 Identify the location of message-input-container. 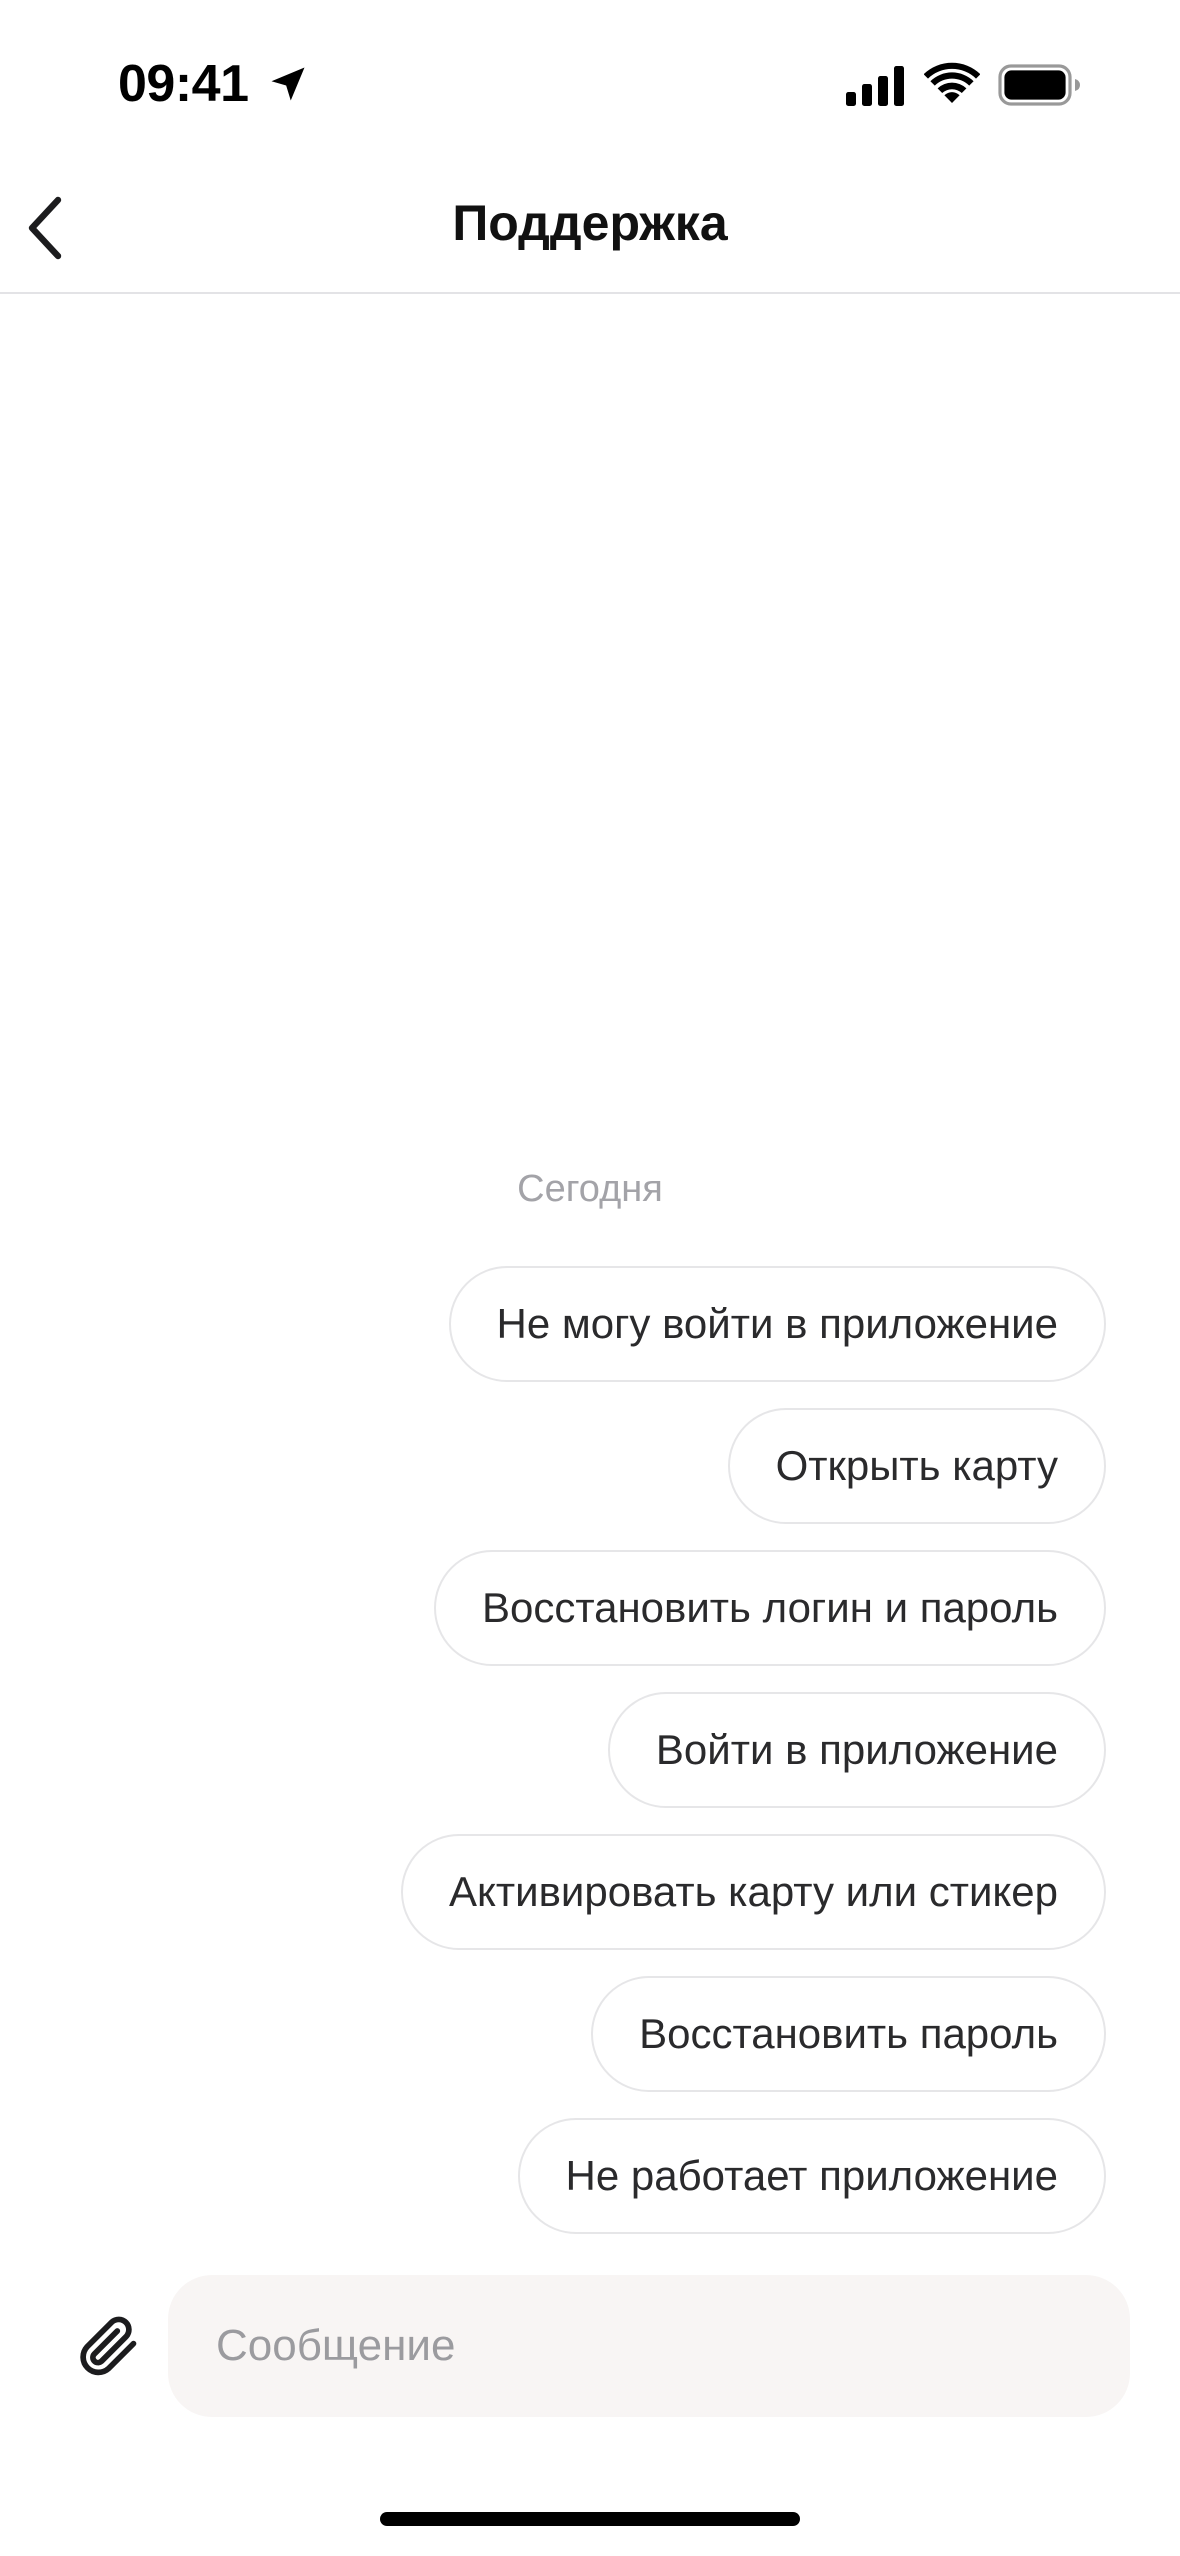
(649, 2346).